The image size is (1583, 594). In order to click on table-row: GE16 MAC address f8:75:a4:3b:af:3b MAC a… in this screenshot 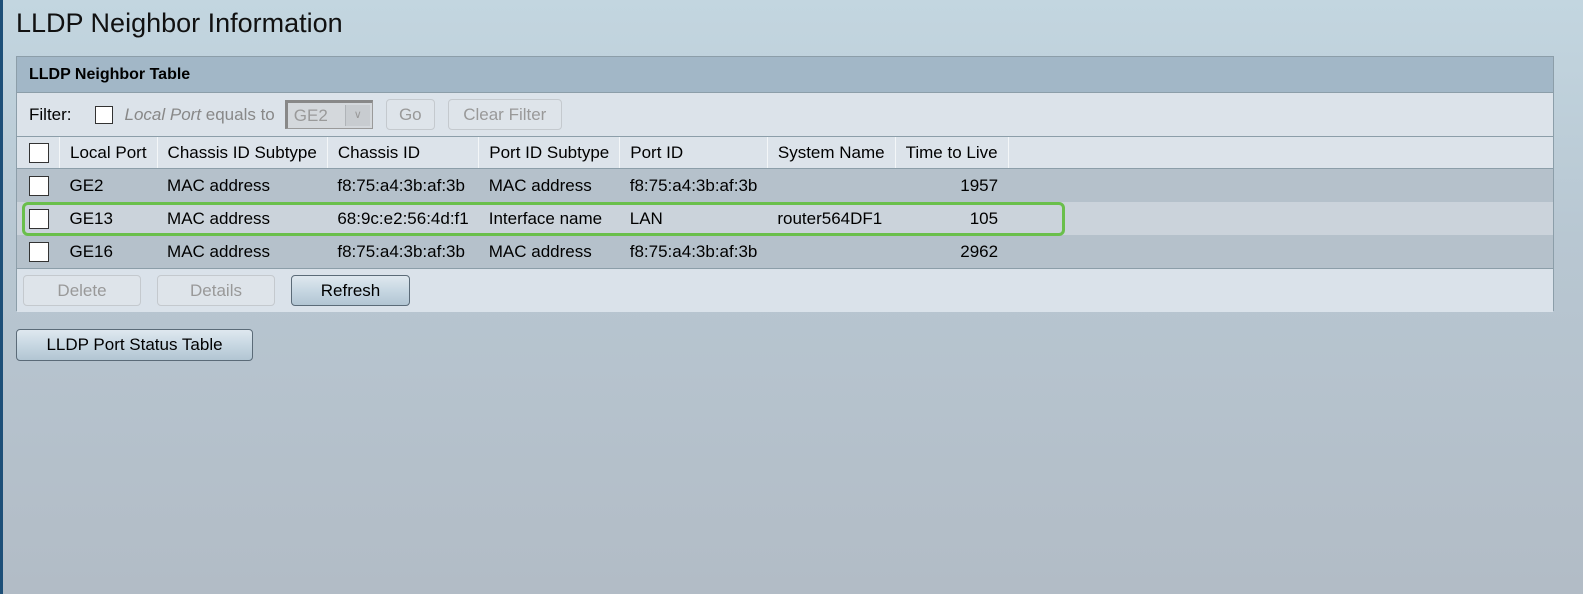, I will do `click(785, 251)`.